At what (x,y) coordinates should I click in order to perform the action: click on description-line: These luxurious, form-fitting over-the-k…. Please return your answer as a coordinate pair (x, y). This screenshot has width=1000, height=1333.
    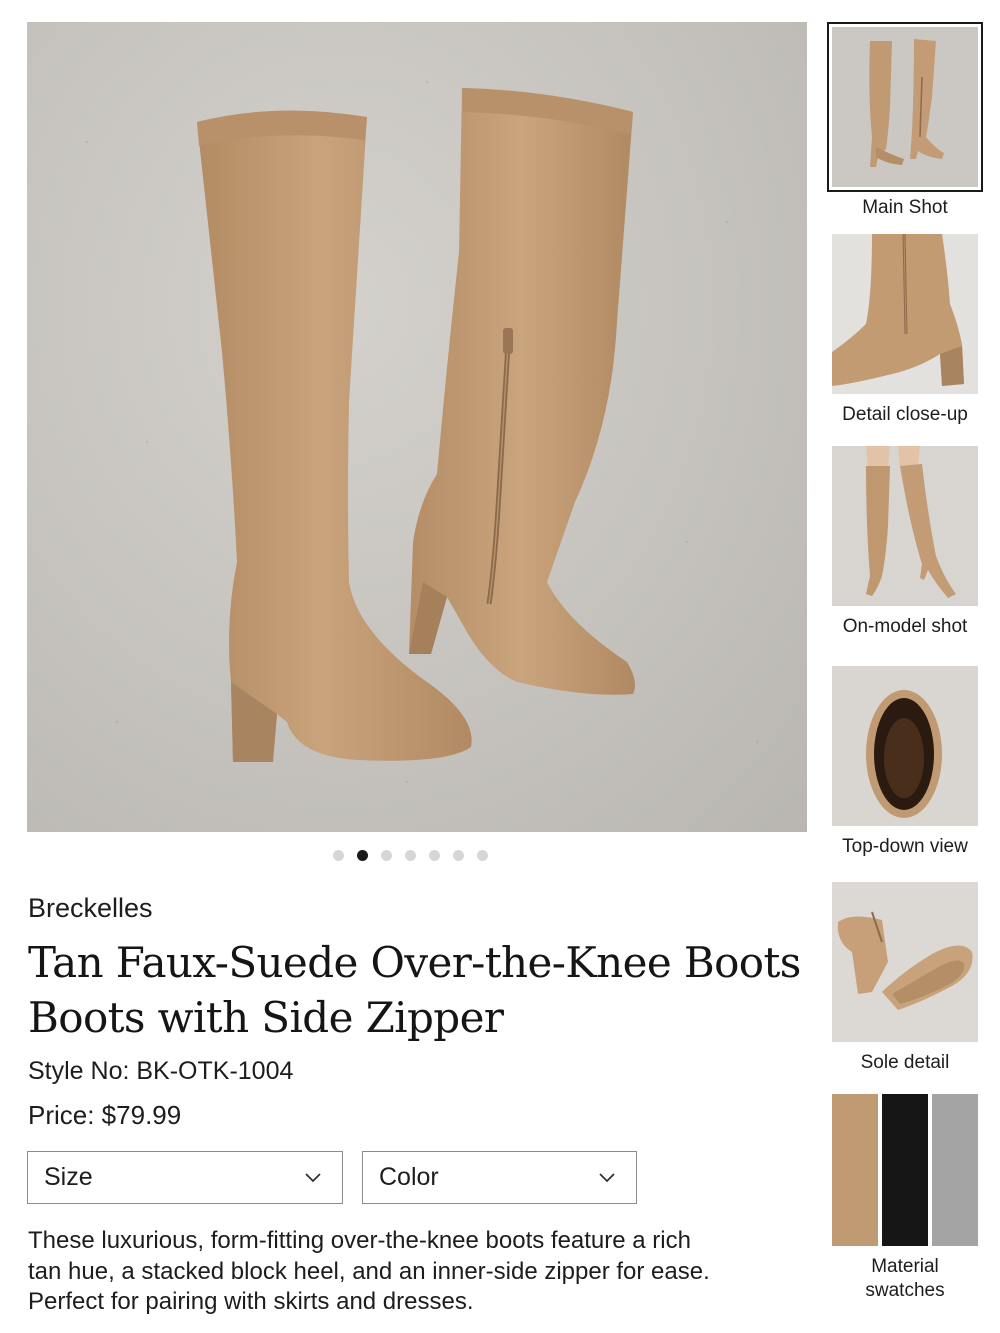
    Looking at the image, I should click on (359, 1240).